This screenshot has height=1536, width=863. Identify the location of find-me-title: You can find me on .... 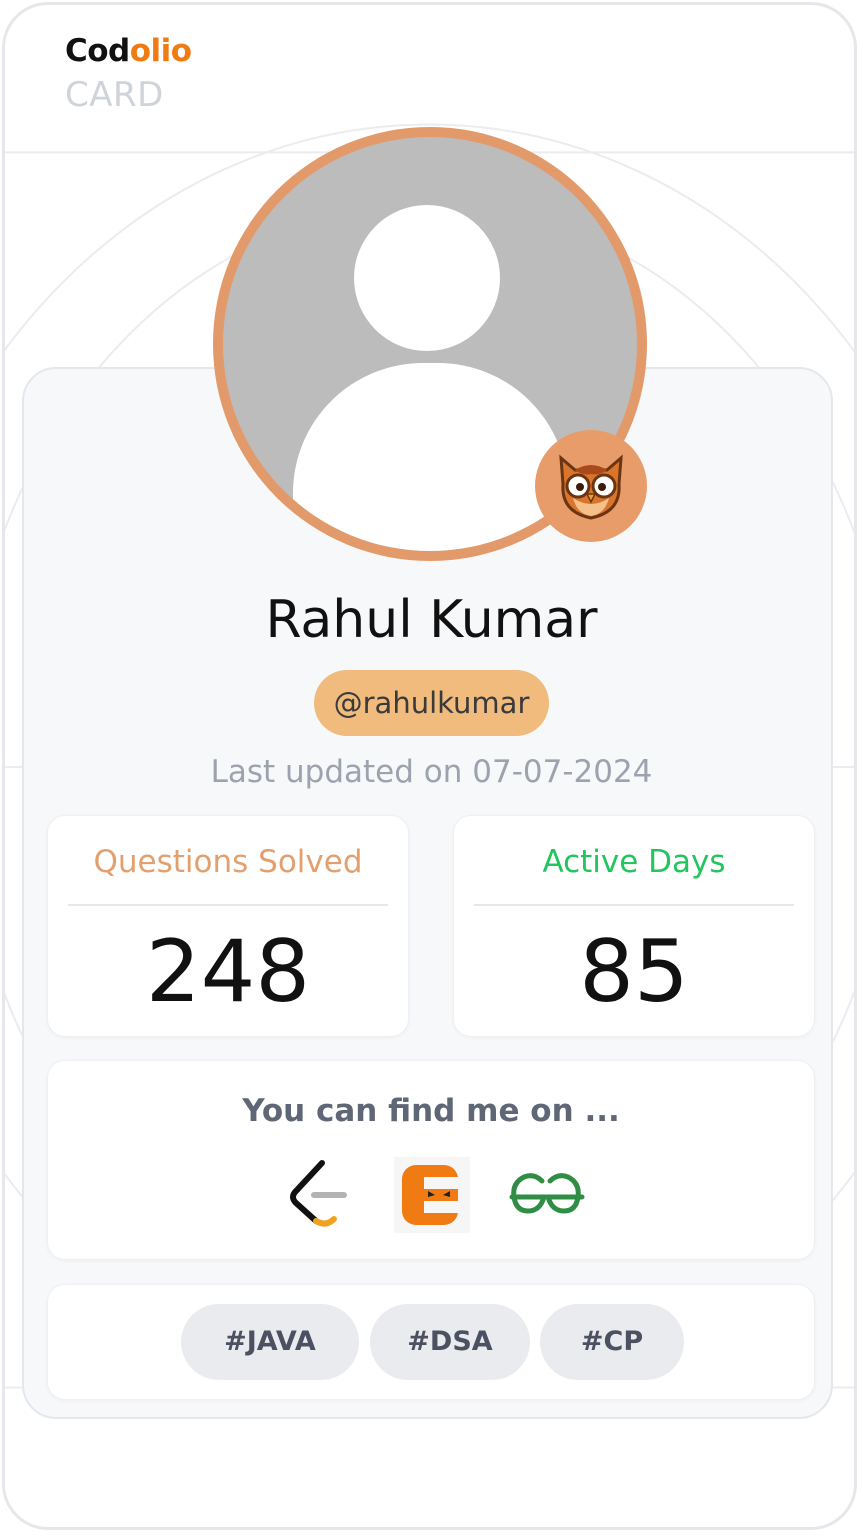
(431, 1111).